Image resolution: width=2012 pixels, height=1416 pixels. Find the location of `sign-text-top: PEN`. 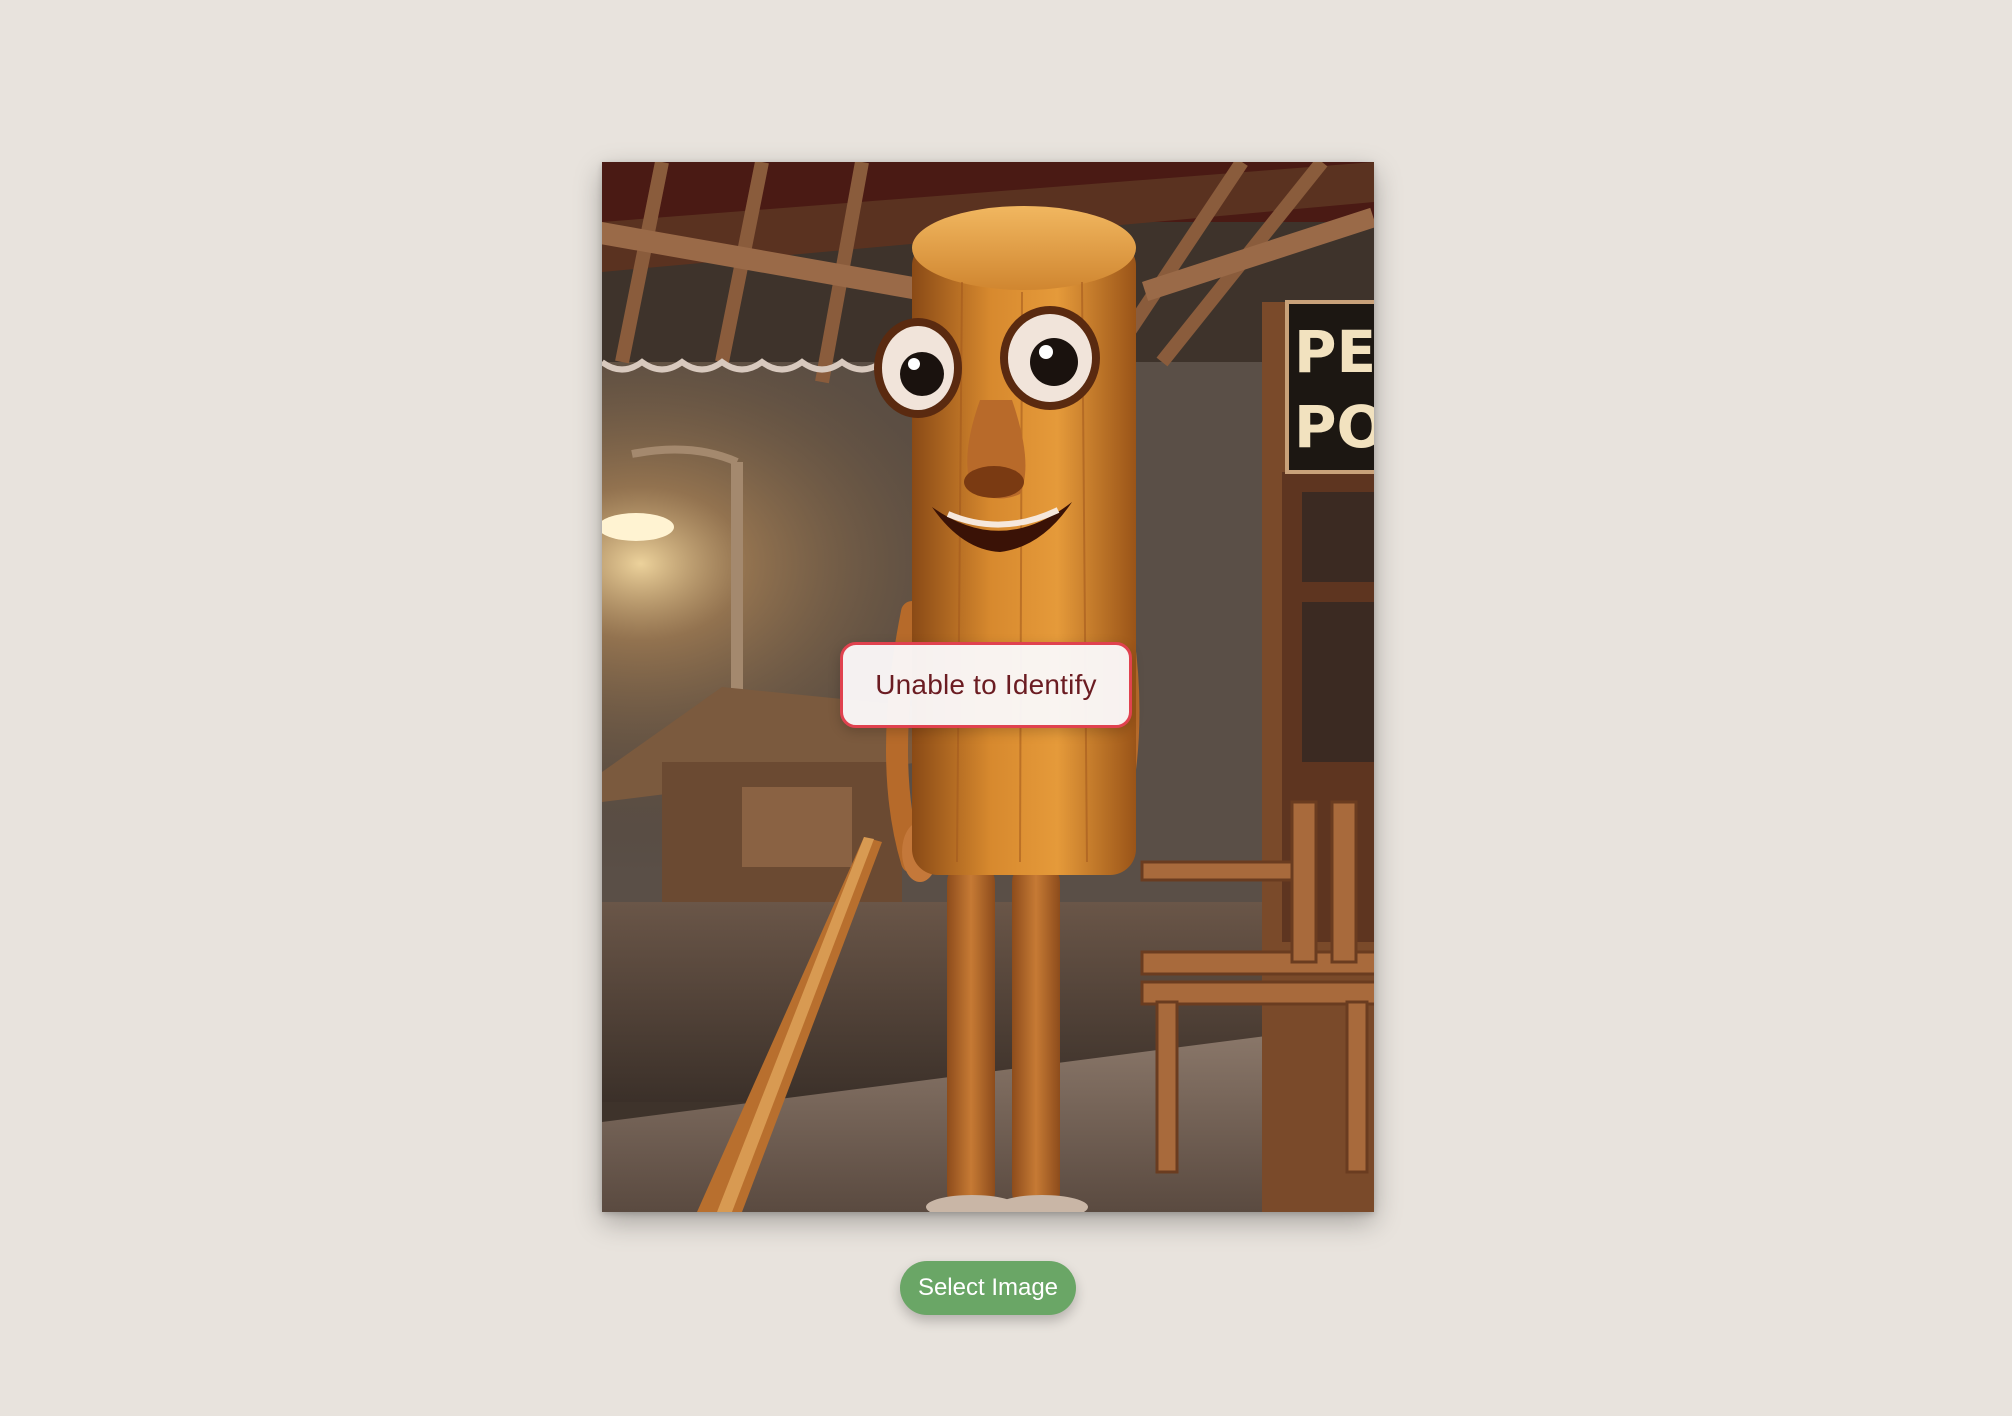

sign-text-top: PEN is located at coordinates (1334, 352).